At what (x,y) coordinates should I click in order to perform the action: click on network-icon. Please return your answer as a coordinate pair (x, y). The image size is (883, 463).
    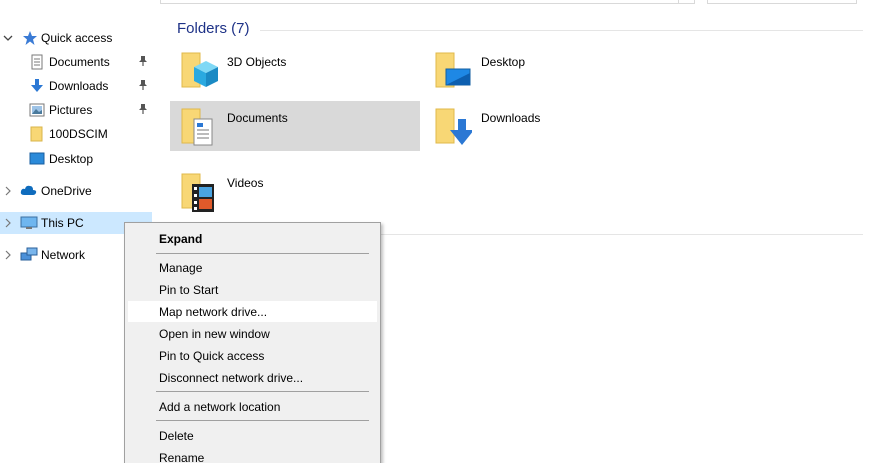
    Looking at the image, I should click on (29, 255).